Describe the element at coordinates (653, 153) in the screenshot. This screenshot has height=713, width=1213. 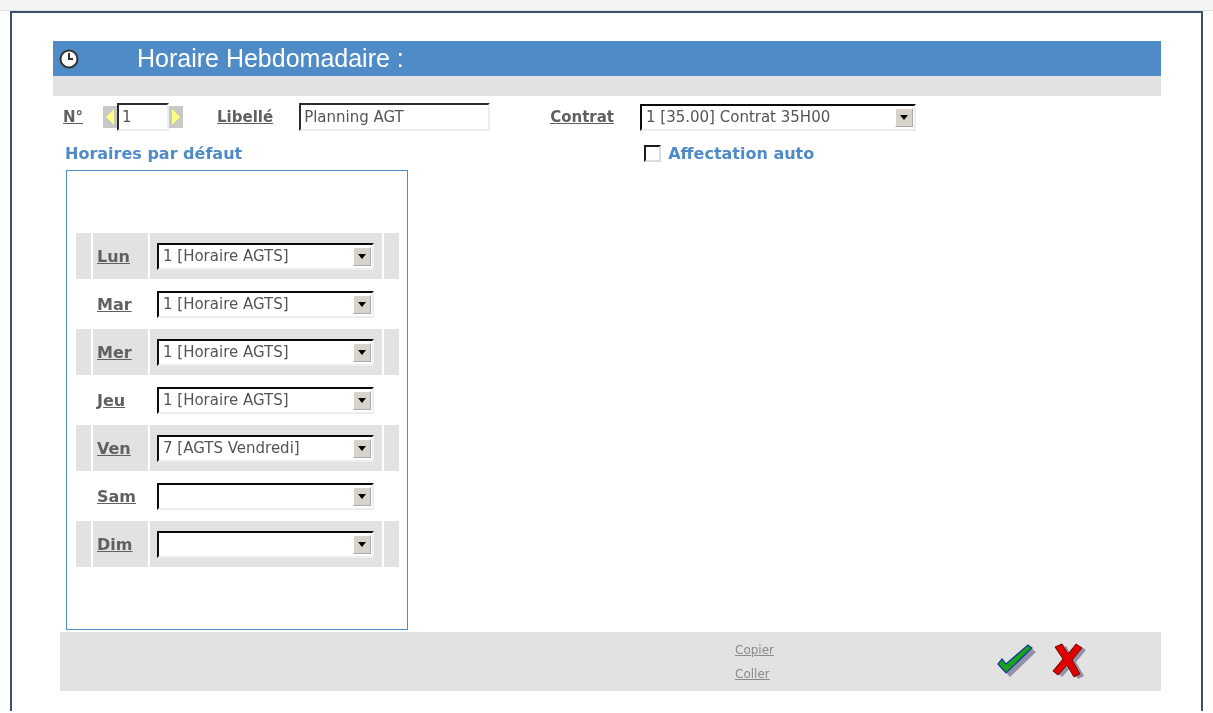
I see `checkbox` at that location.